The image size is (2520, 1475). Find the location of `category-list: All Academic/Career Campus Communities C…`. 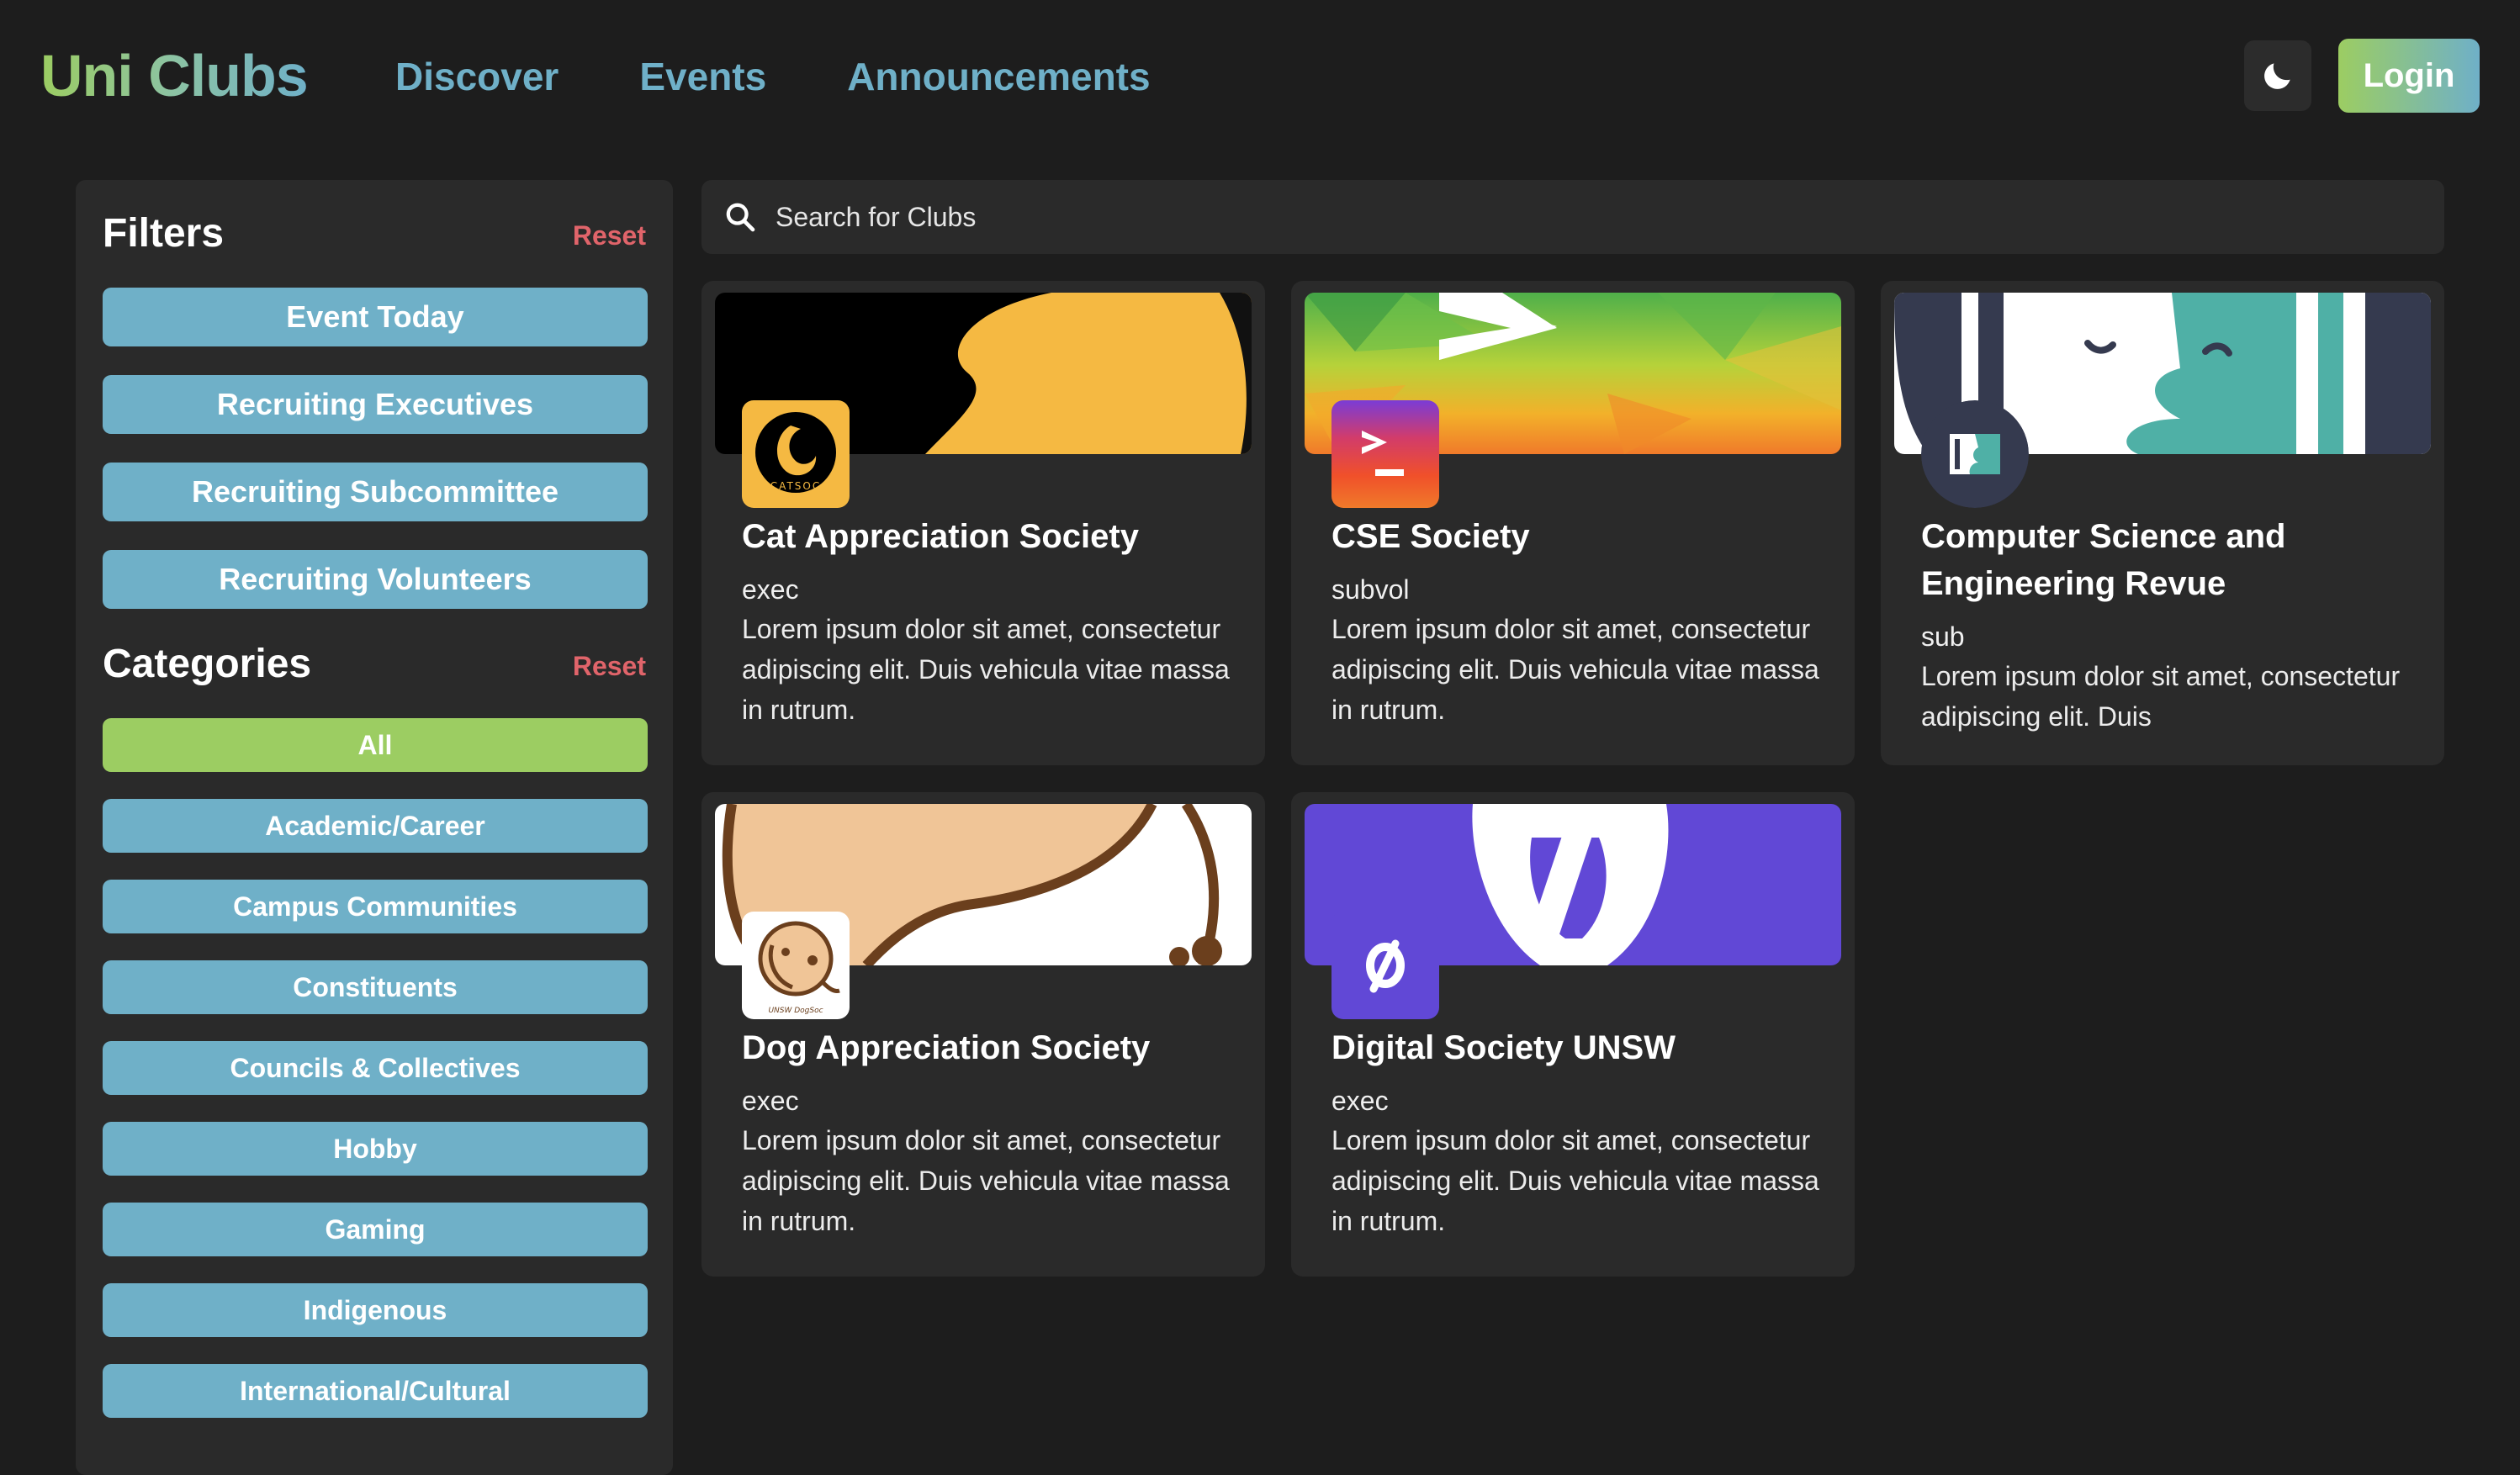

category-list: All Academic/Career Campus Communities C… is located at coordinates (375, 1081).